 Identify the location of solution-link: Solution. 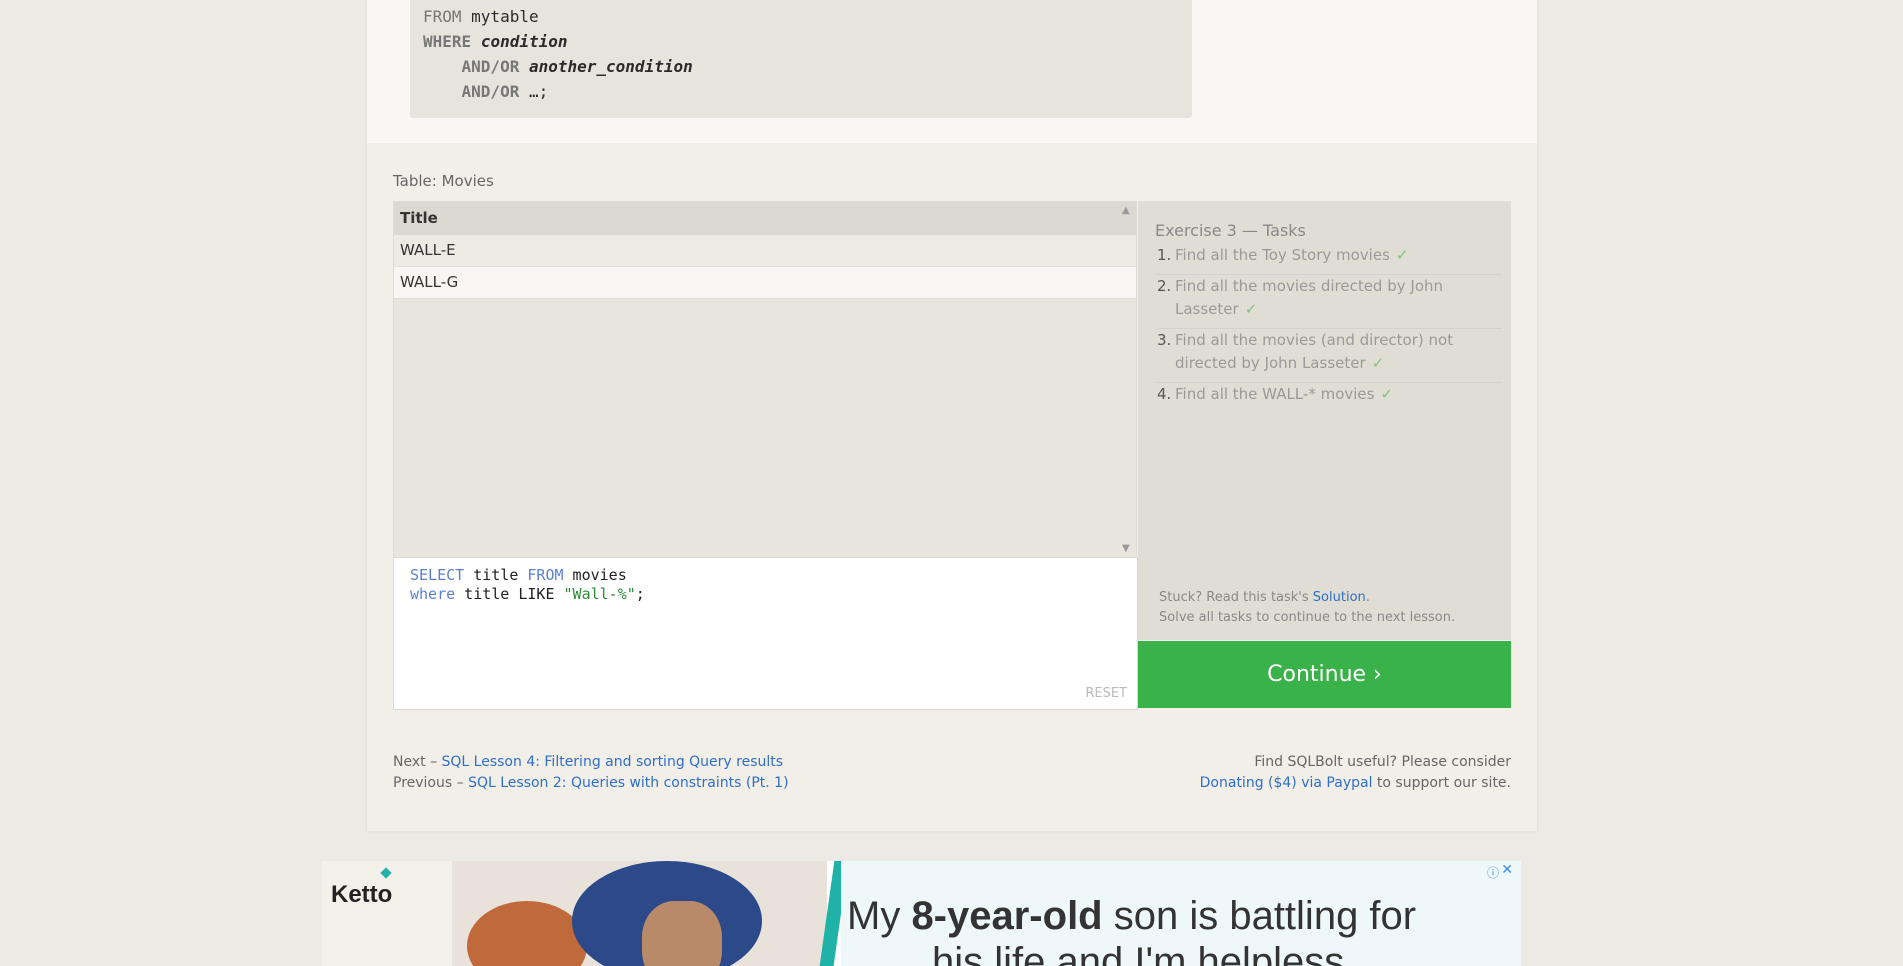
(1339, 597).